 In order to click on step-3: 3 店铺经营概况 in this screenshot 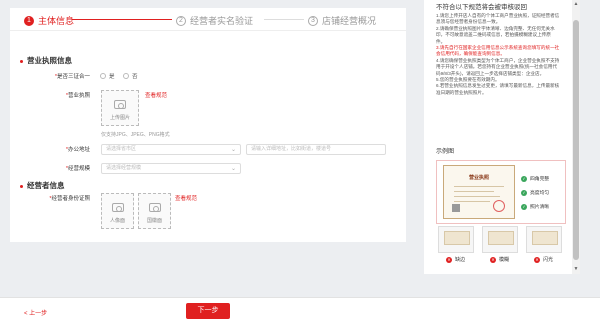, I will do `click(342, 20)`.